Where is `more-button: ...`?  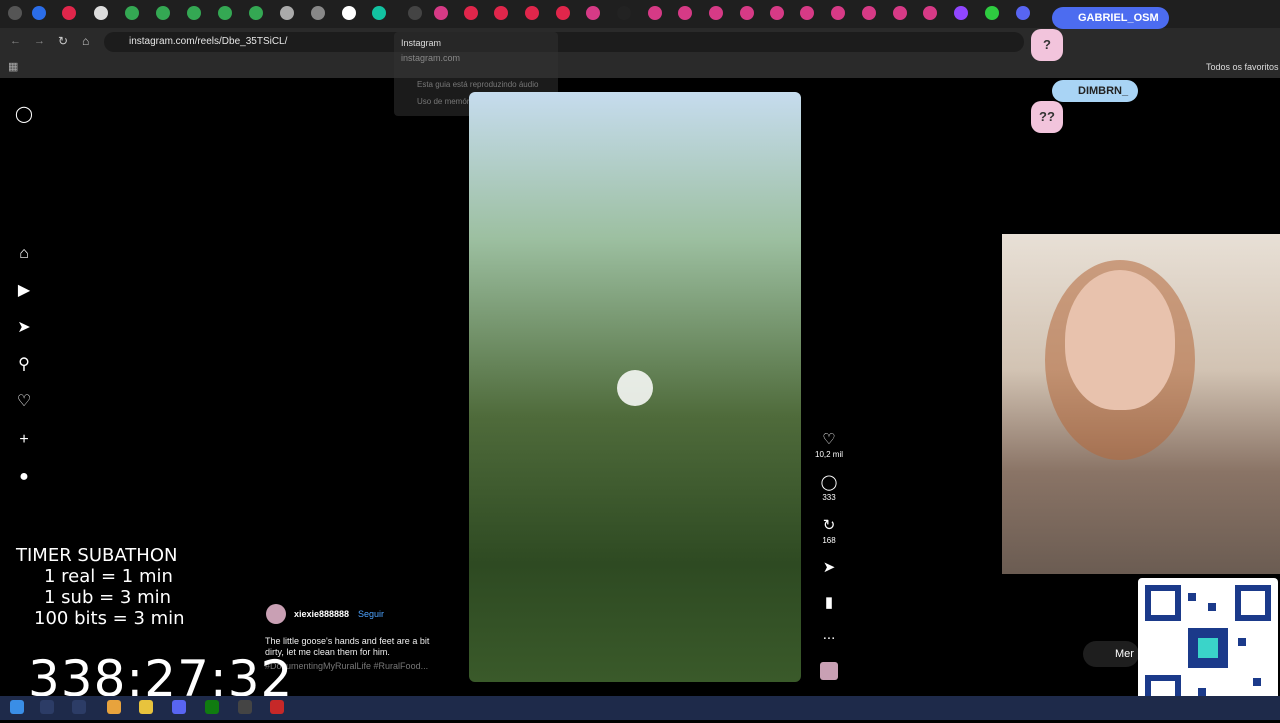
more-button: ... is located at coordinates (829, 634).